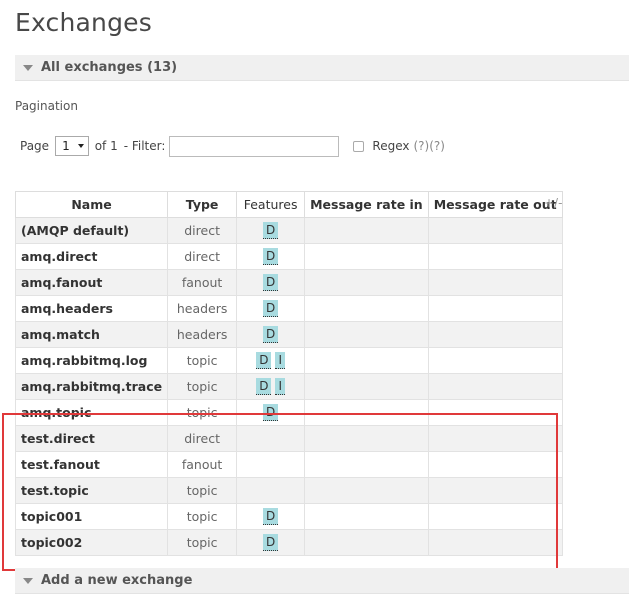 This screenshot has width=629, height=611. I want to click on column-header-rate-out: Message rate out, so click(495, 204).